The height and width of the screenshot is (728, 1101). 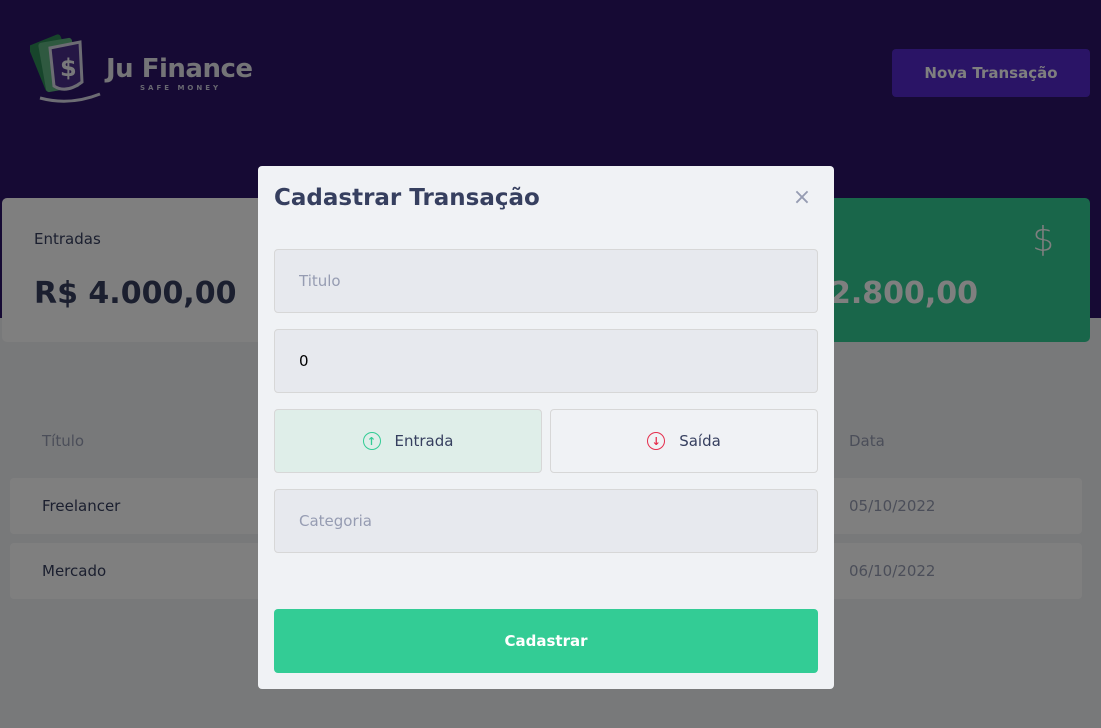 I want to click on saida-label: Saída, so click(x=700, y=441).